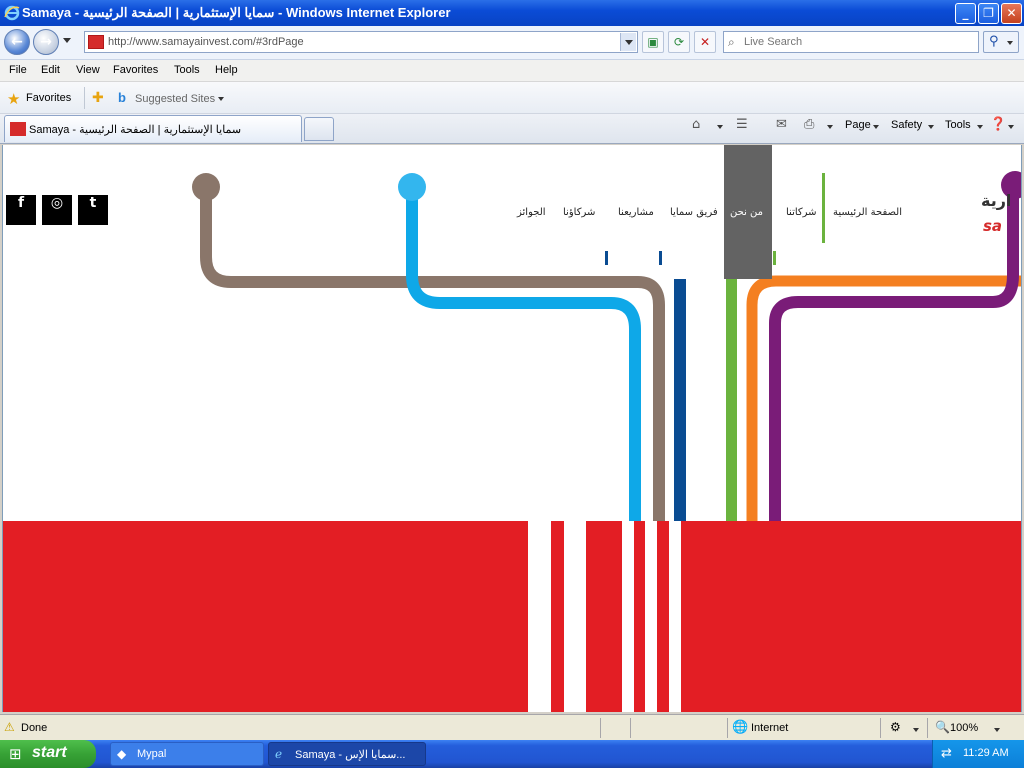 The height and width of the screenshot is (768, 1024). Describe the element at coordinates (858, 125) in the screenshot. I see `page-menu-button: Page` at that location.